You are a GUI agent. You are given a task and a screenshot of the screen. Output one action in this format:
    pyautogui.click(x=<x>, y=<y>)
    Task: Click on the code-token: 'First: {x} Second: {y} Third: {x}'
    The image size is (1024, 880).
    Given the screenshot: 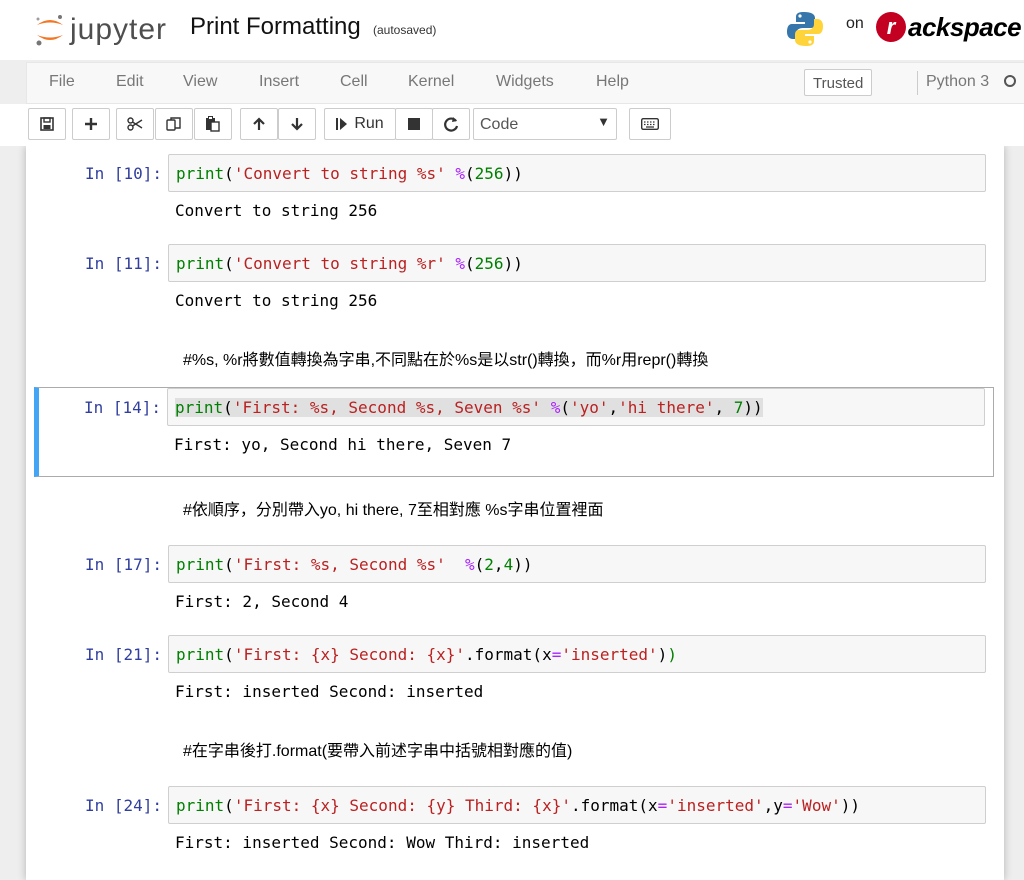 What is the action you would take?
    pyautogui.click(x=402, y=805)
    